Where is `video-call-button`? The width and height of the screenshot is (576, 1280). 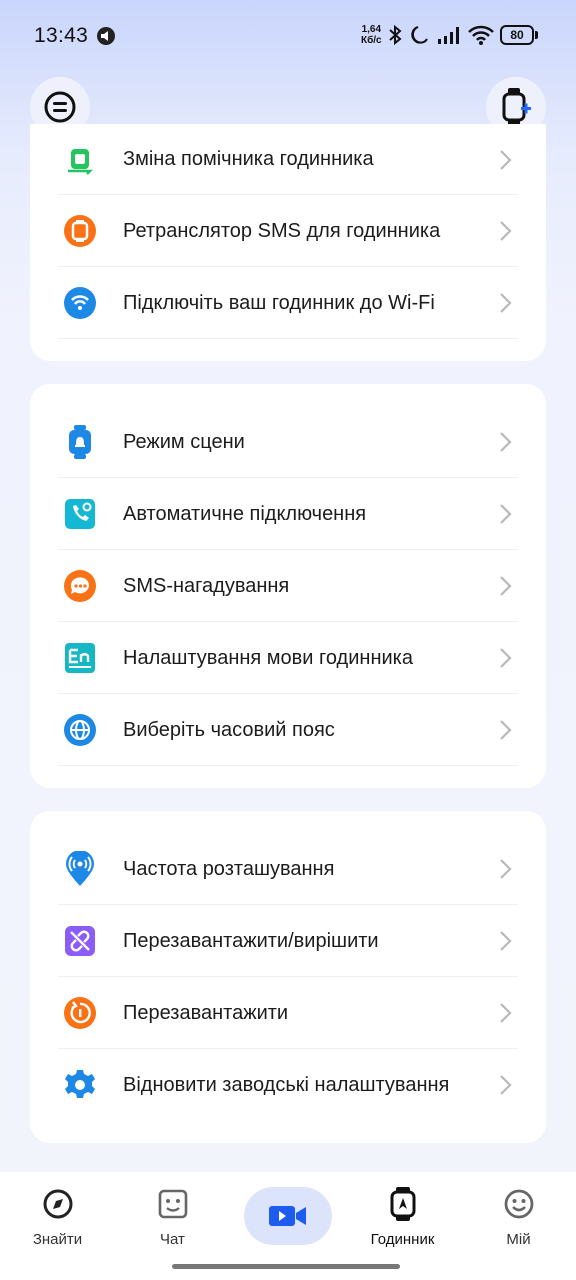 video-call-button is located at coordinates (288, 1216).